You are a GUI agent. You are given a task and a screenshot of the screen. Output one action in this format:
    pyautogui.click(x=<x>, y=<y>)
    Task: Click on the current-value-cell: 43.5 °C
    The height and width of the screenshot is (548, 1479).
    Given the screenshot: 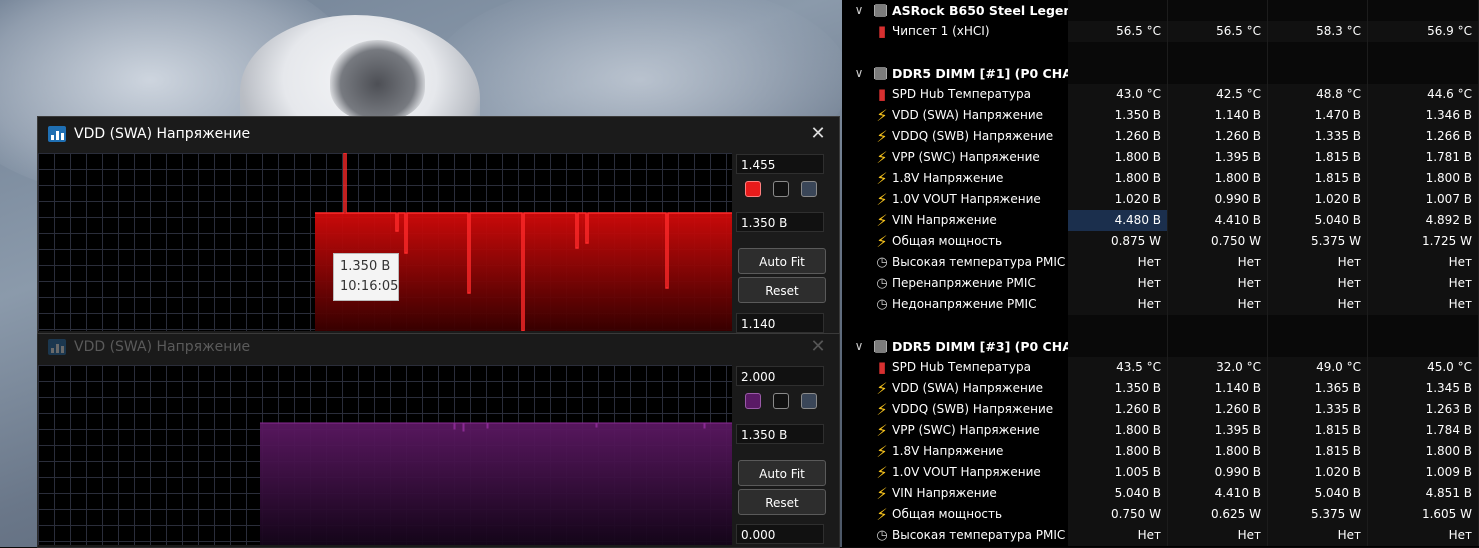 What is the action you would take?
    pyautogui.click(x=1118, y=367)
    